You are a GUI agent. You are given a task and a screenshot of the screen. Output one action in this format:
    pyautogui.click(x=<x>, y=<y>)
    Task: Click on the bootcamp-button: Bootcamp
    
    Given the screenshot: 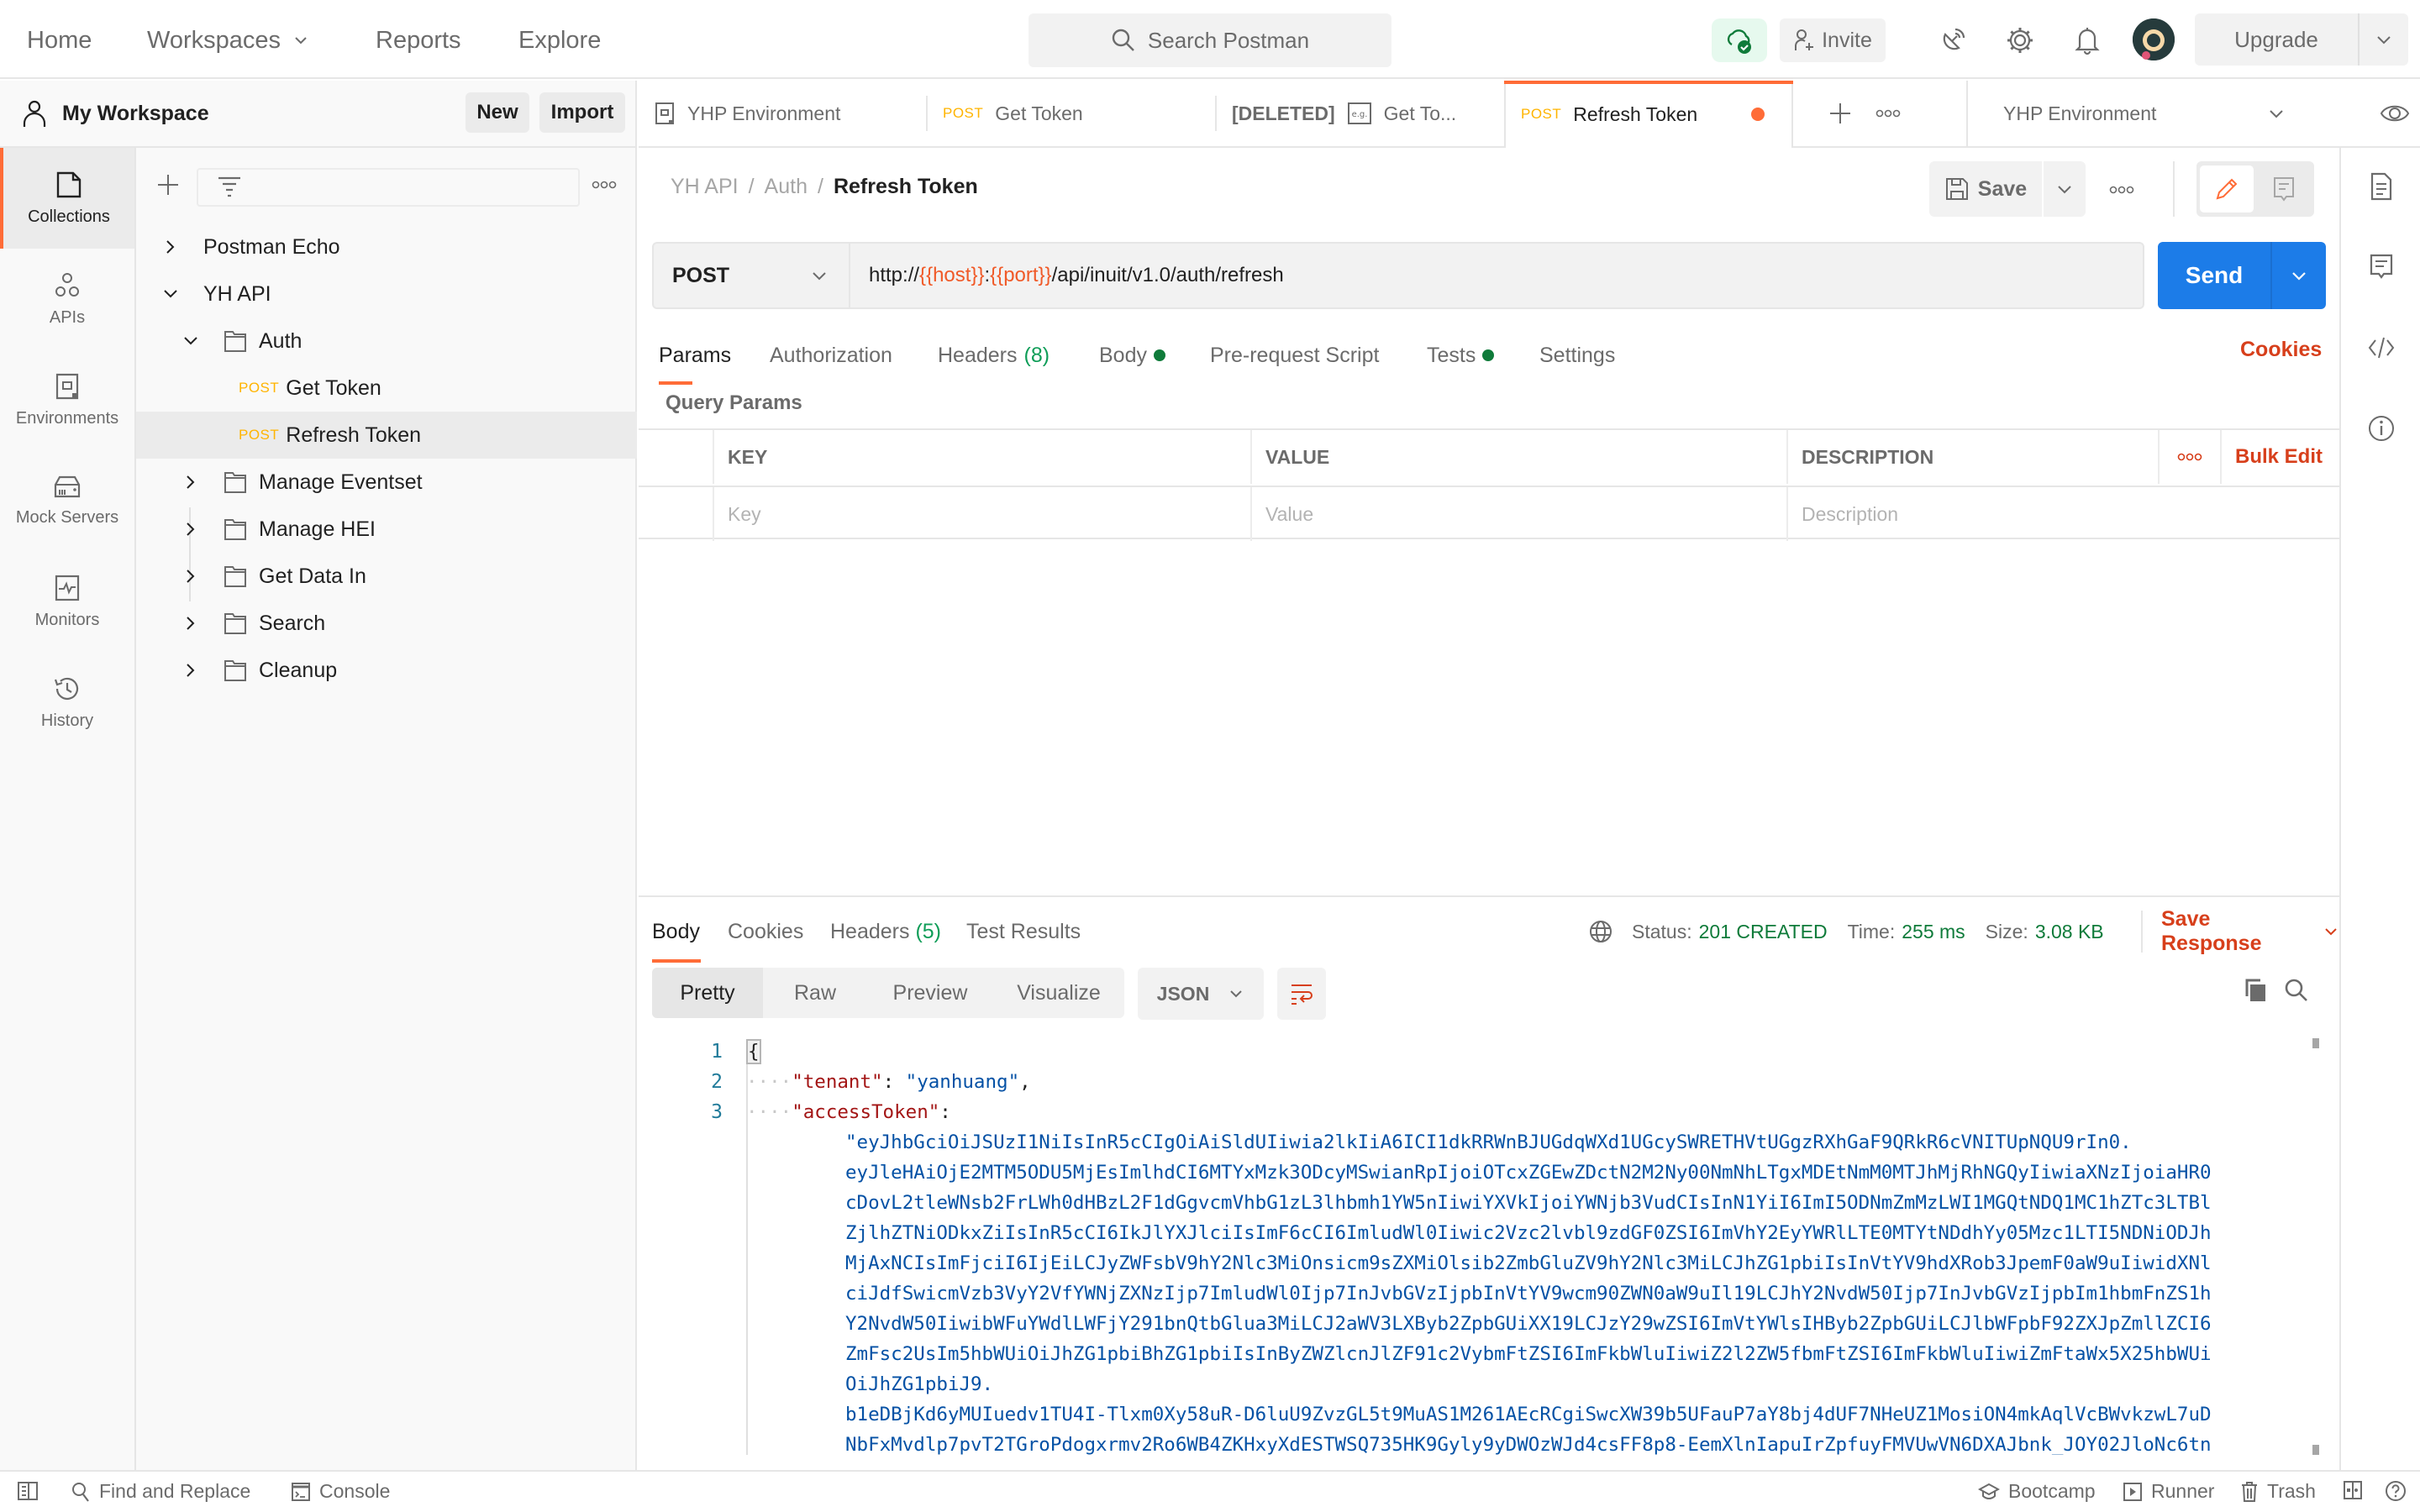 What is the action you would take?
    pyautogui.click(x=2037, y=1491)
    